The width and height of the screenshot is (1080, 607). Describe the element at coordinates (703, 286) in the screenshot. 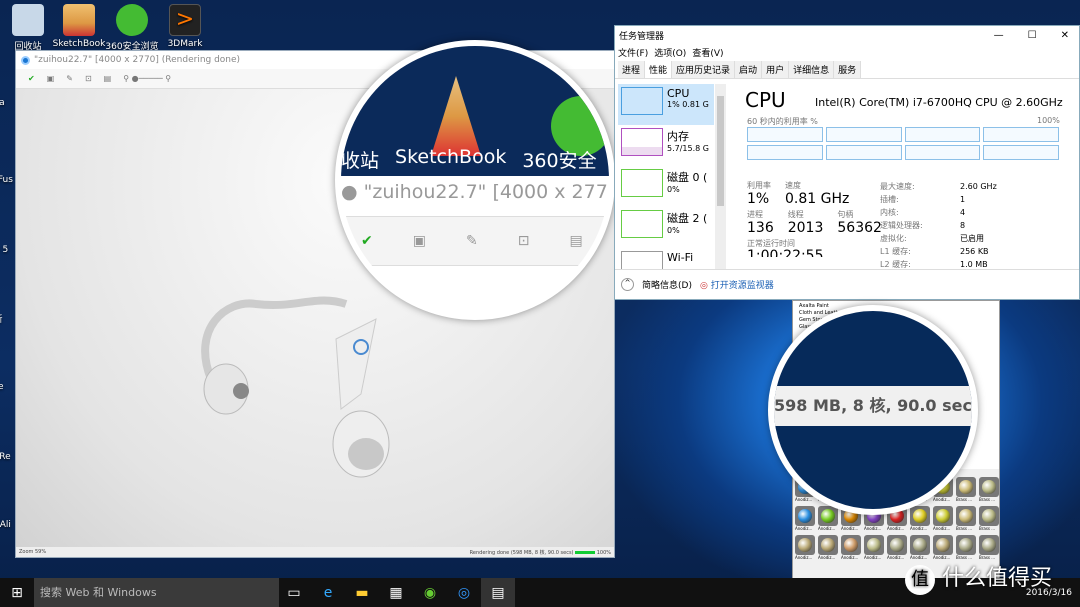

I see `monitor-icon: ◎` at that location.